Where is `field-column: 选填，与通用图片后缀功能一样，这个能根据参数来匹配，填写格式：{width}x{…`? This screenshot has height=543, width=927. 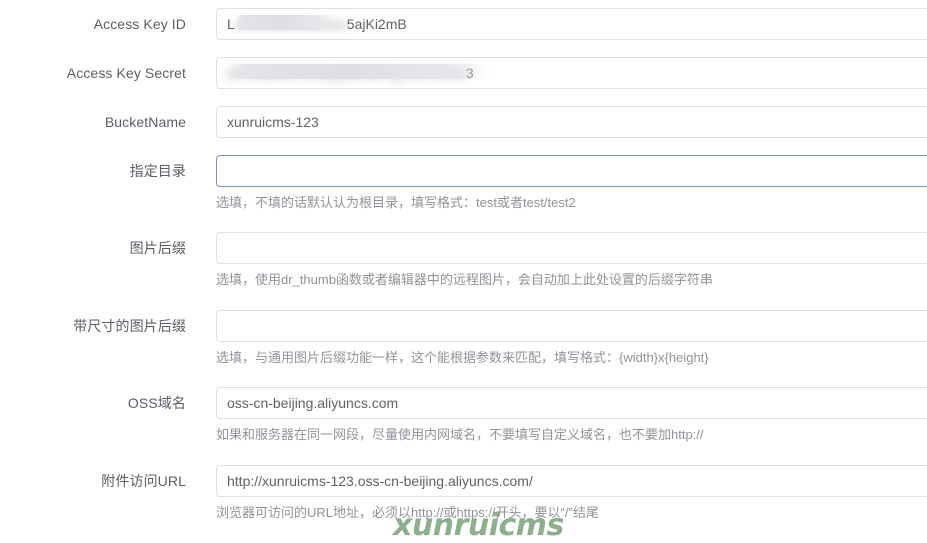
field-column: 选填，与通用图片后缀功能一样，这个能根据参数来匹配，填写格式：{width}x{… is located at coordinates (556, 338).